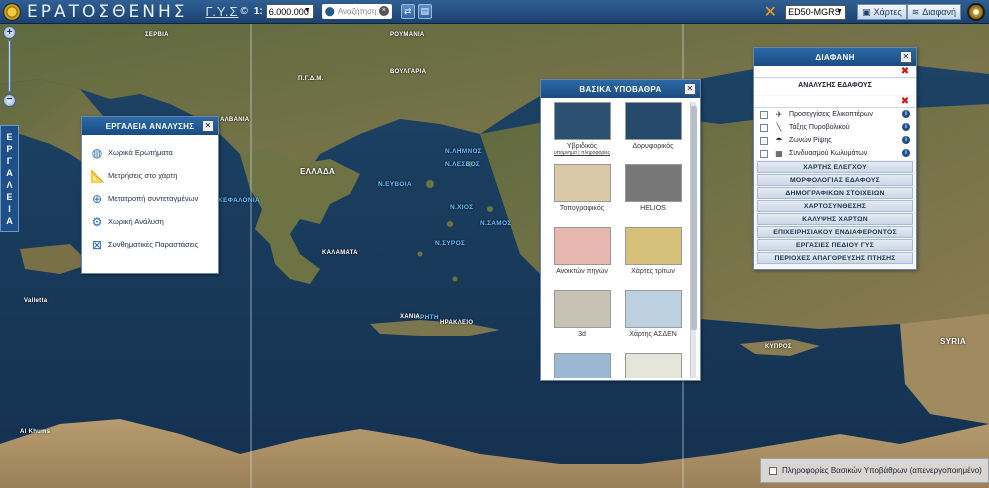 This screenshot has width=989, height=488. What do you see at coordinates (97, 244) in the screenshot?
I see `tactical-symbol-icon: ⊠` at bounding box center [97, 244].